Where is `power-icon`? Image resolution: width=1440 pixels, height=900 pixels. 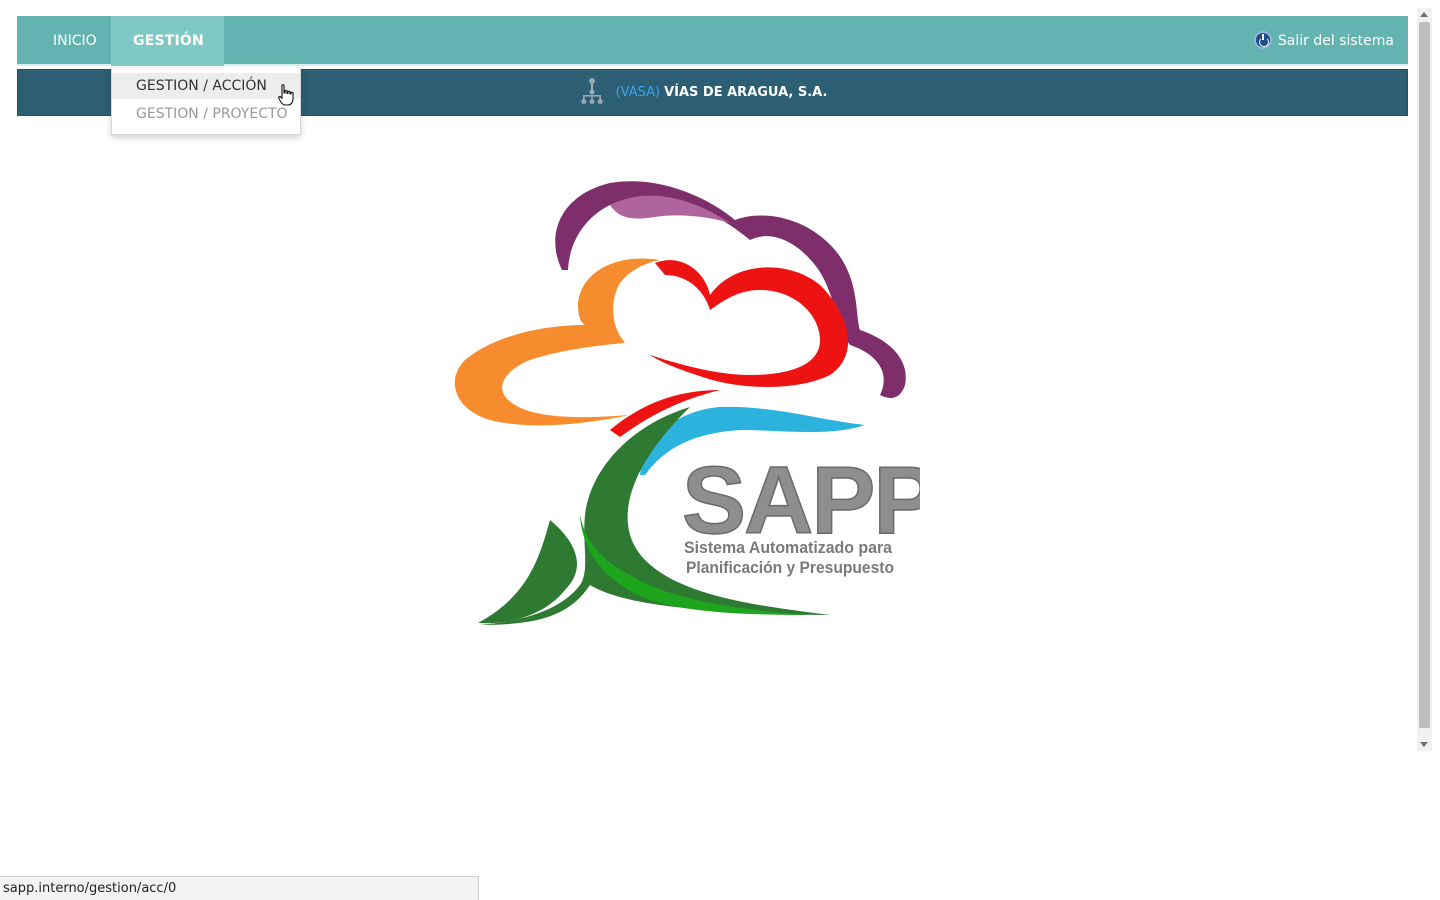
power-icon is located at coordinates (1262, 40).